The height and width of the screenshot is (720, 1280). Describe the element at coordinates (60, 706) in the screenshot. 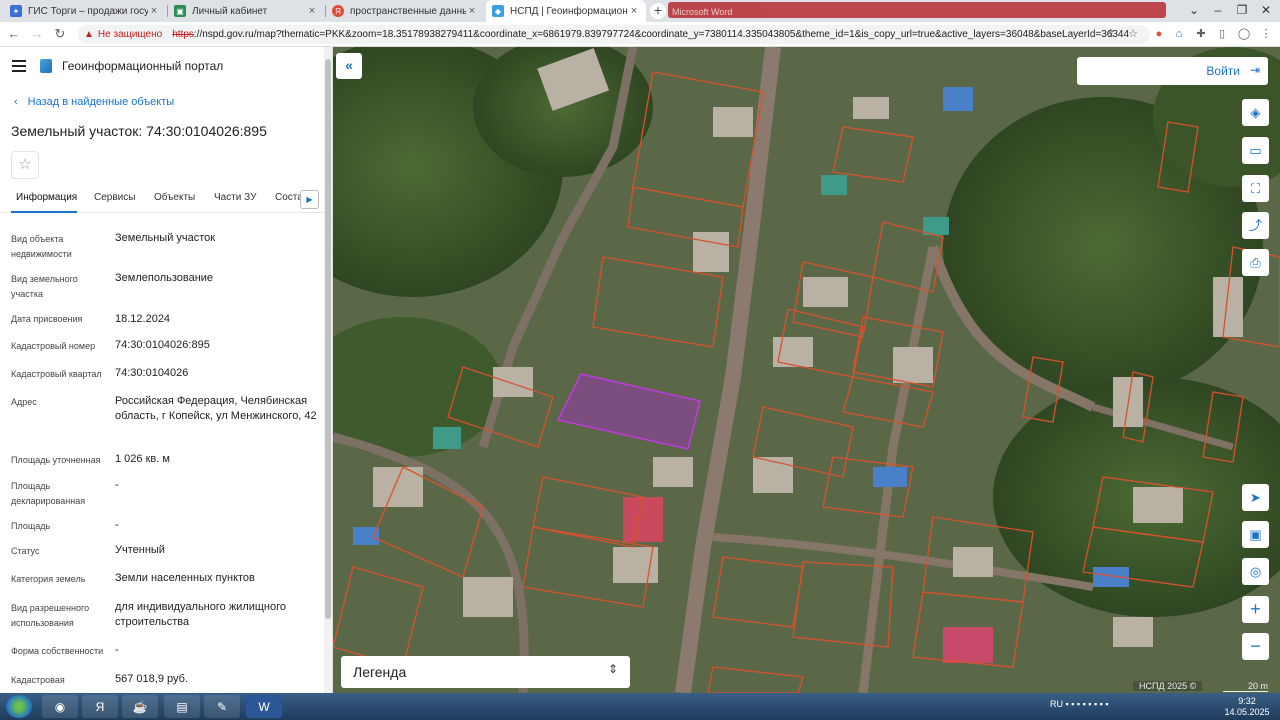

I see `chrome-taskbar-icon: ◉` at that location.